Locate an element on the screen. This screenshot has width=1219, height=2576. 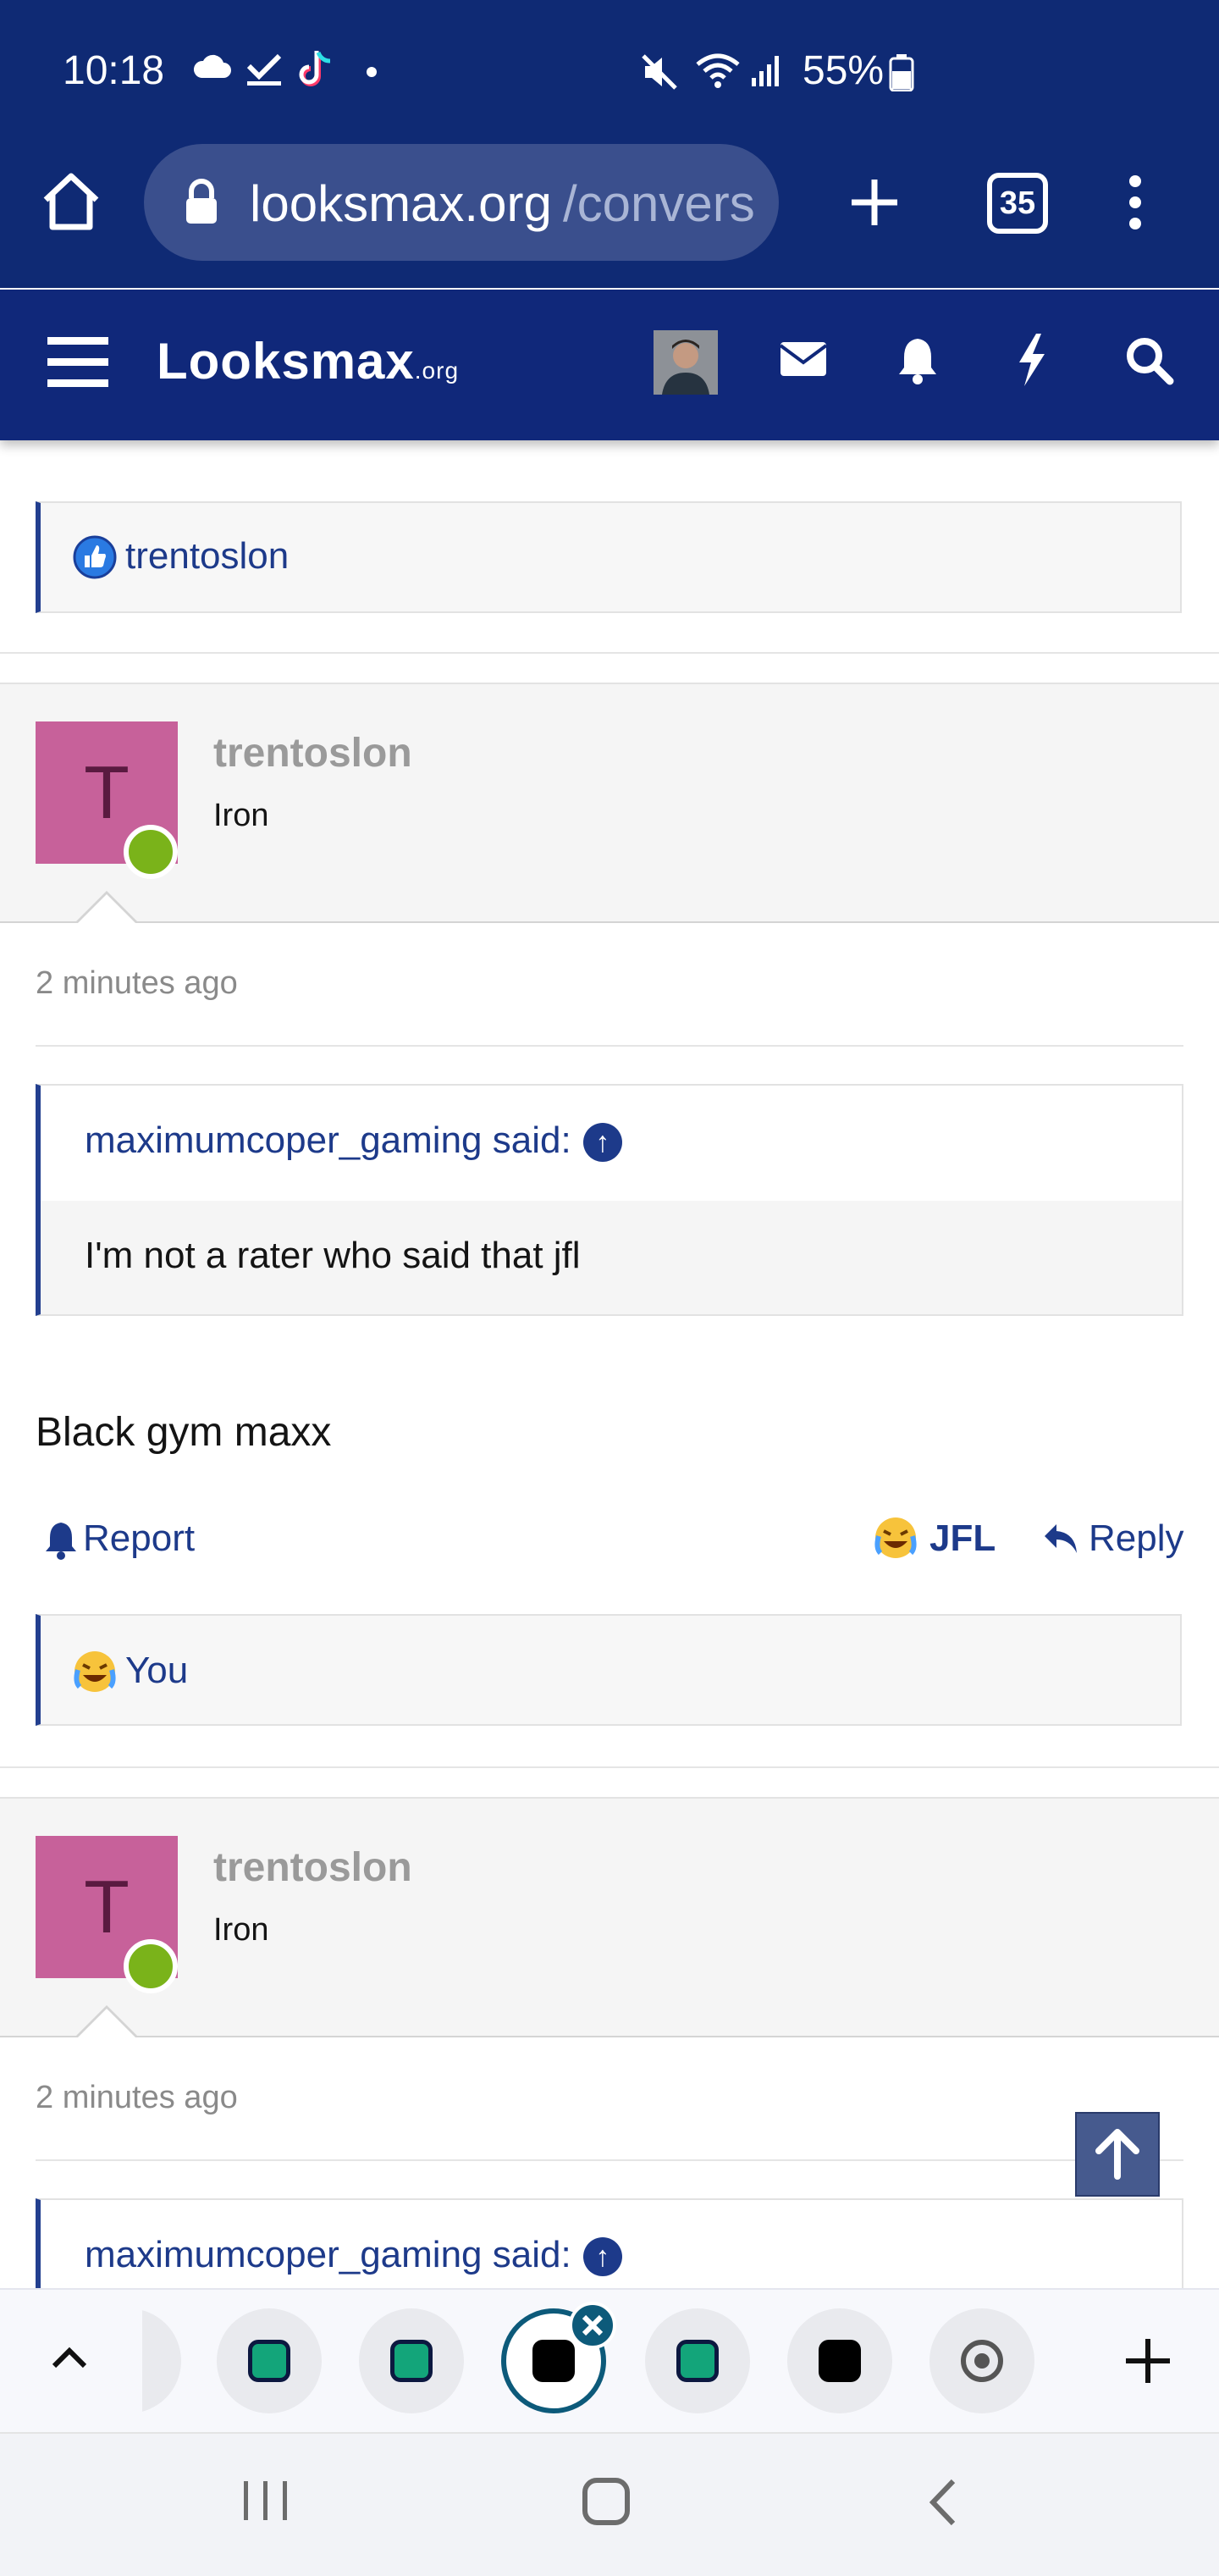
hamburger-menu-icon is located at coordinates (77, 363).